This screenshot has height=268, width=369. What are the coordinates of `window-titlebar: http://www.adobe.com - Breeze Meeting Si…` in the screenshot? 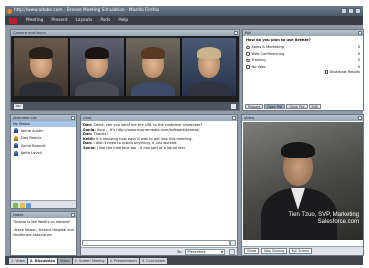 It's located at (184, 11).